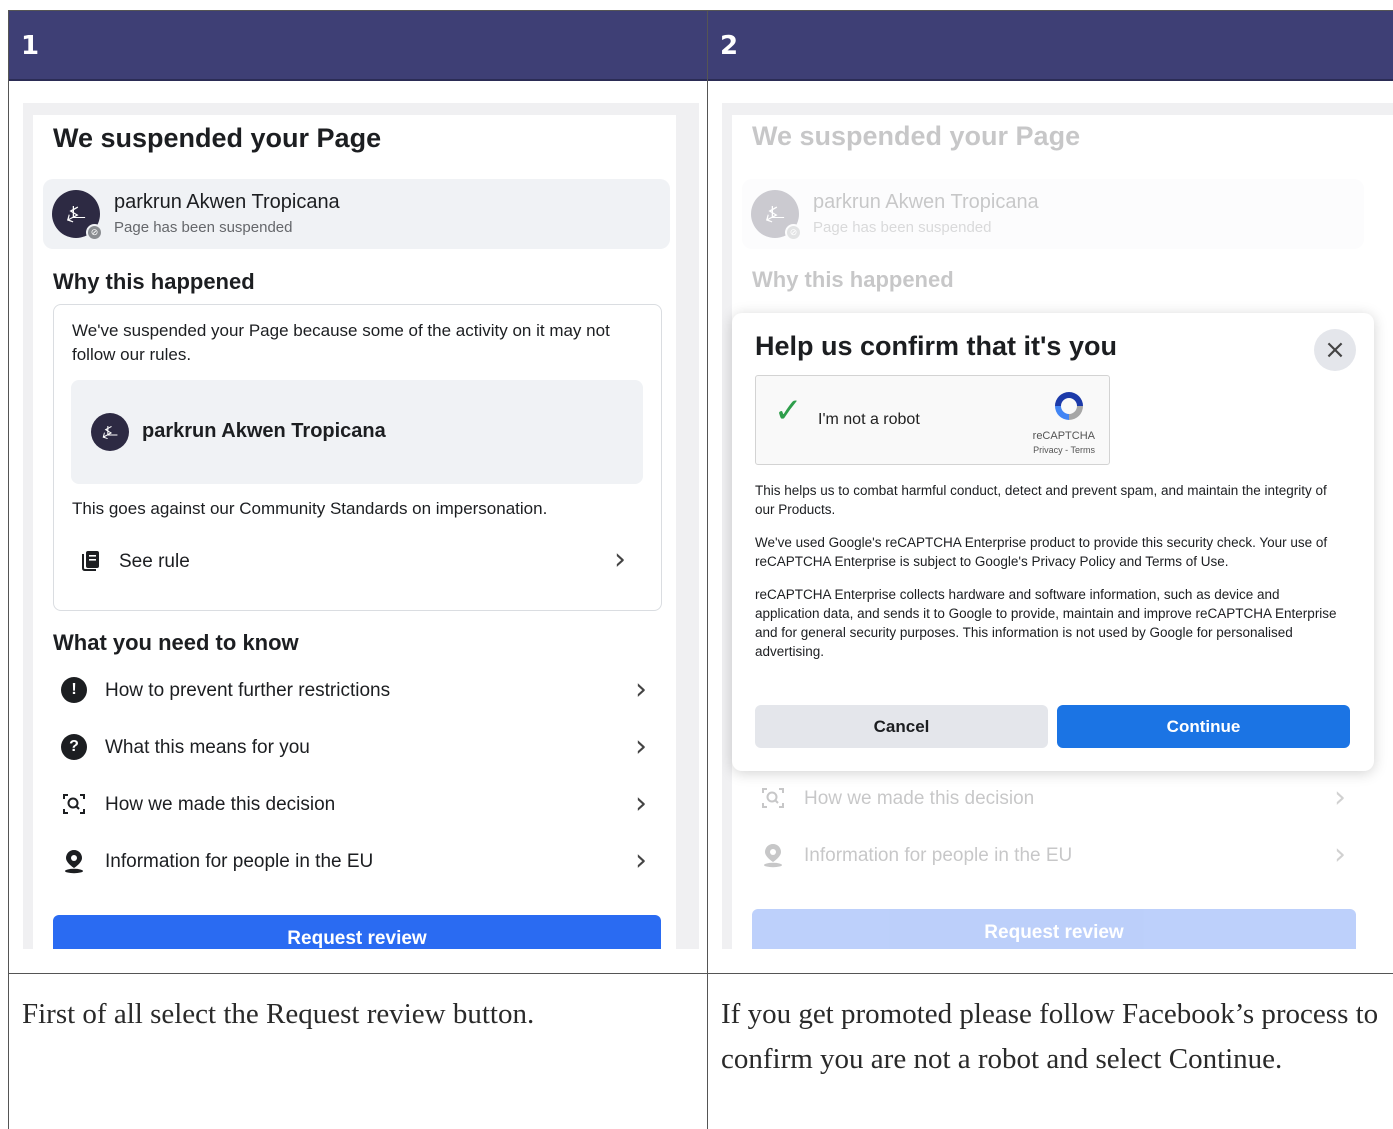 This screenshot has width=1393, height=1129. I want to click on avatar: ⍼, so click(110, 432).